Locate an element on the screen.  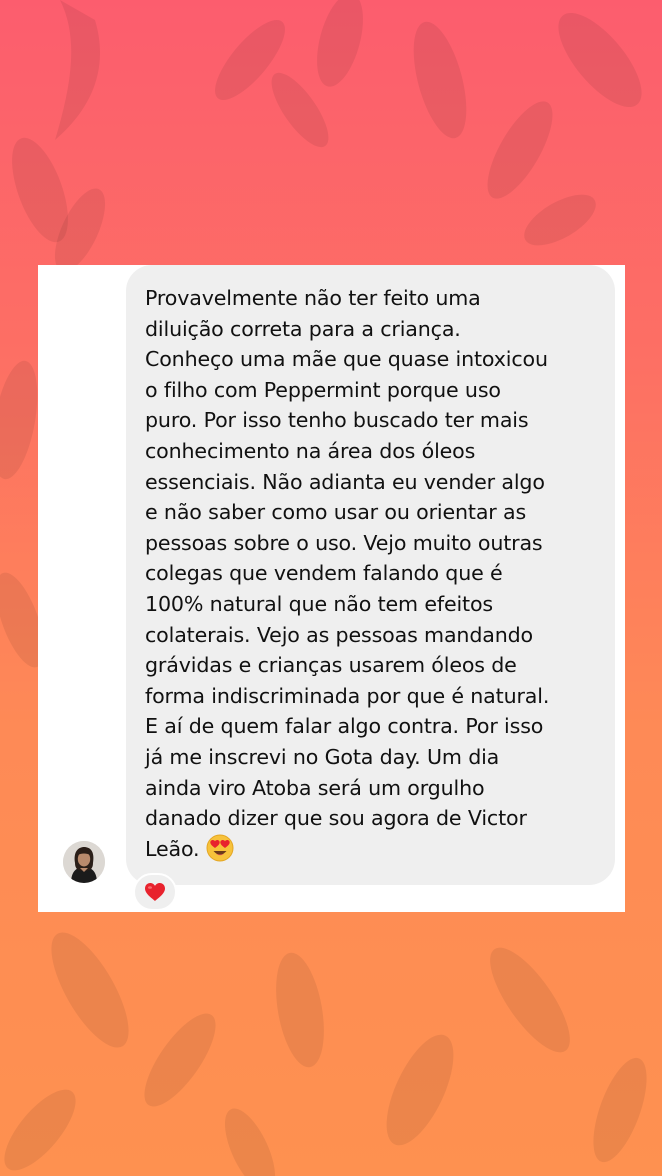
red-heart-icon is located at coordinates (155, 892).